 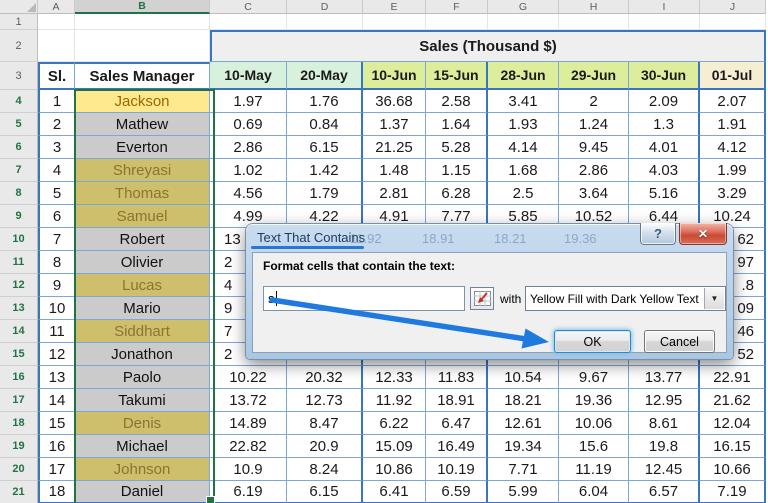 I want to click on value-cell: 12.33, so click(x=394, y=377).